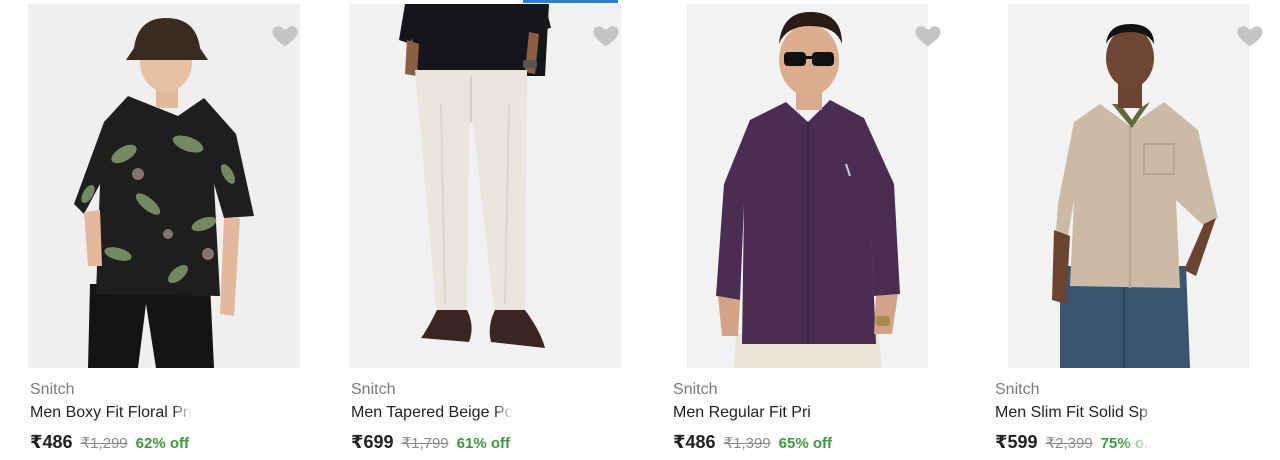 This screenshot has width=1280, height=460. Describe the element at coordinates (111, 413) in the screenshot. I see `product-name: Men Boxy Fit Floral Pri` at that location.